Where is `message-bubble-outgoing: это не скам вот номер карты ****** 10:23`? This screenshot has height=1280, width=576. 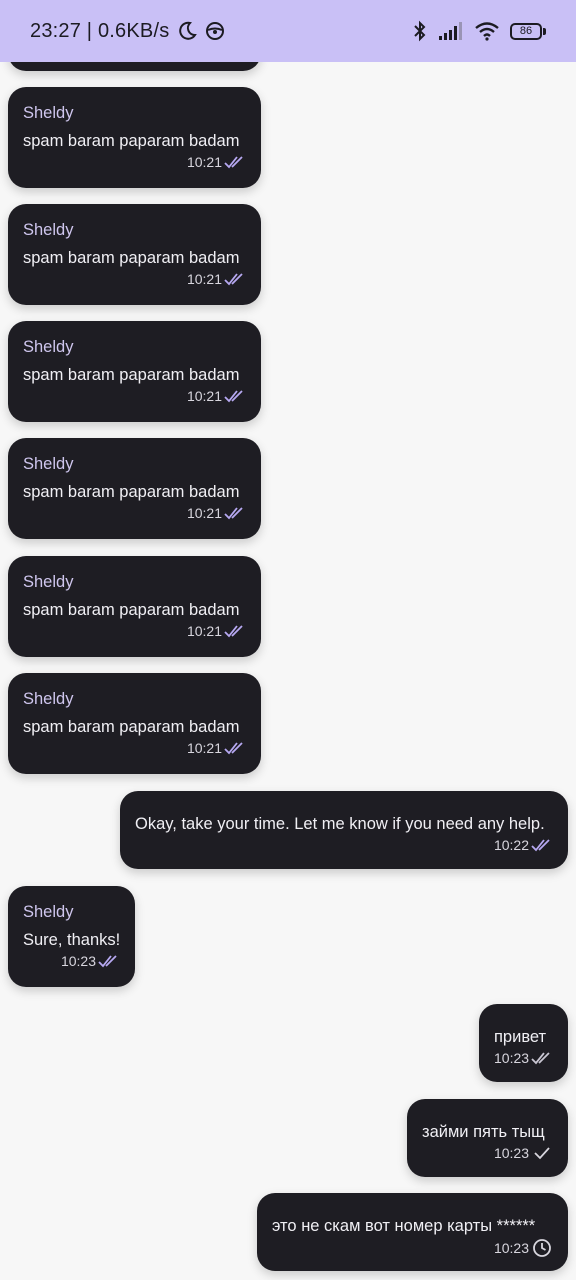 message-bubble-outgoing: это не скам вот номер карты ****** 10:23 is located at coordinates (412, 1232).